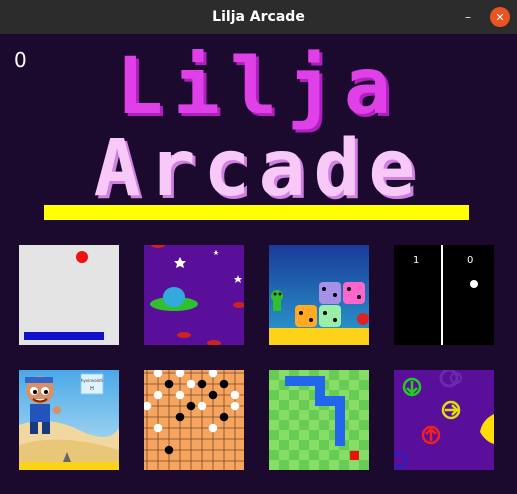 The image size is (517, 494). I want to click on game-tile-arrows, so click(444, 420).